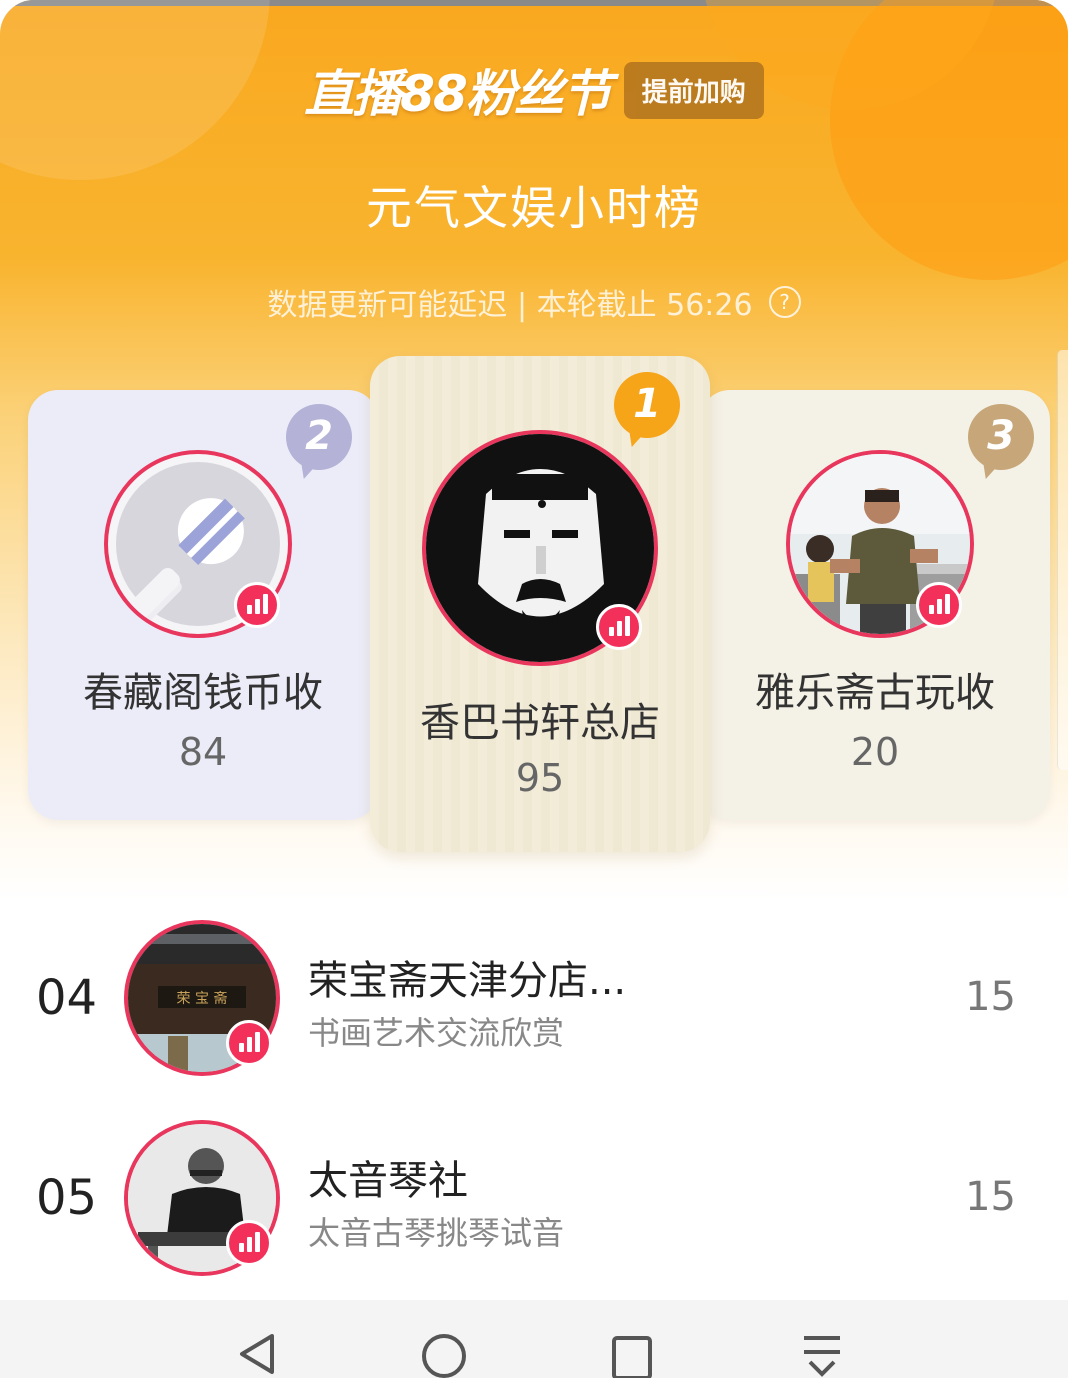 This screenshot has width=1068, height=1378. Describe the element at coordinates (693, 90) in the screenshot. I see `early-purchase-button: 提前加购` at that location.